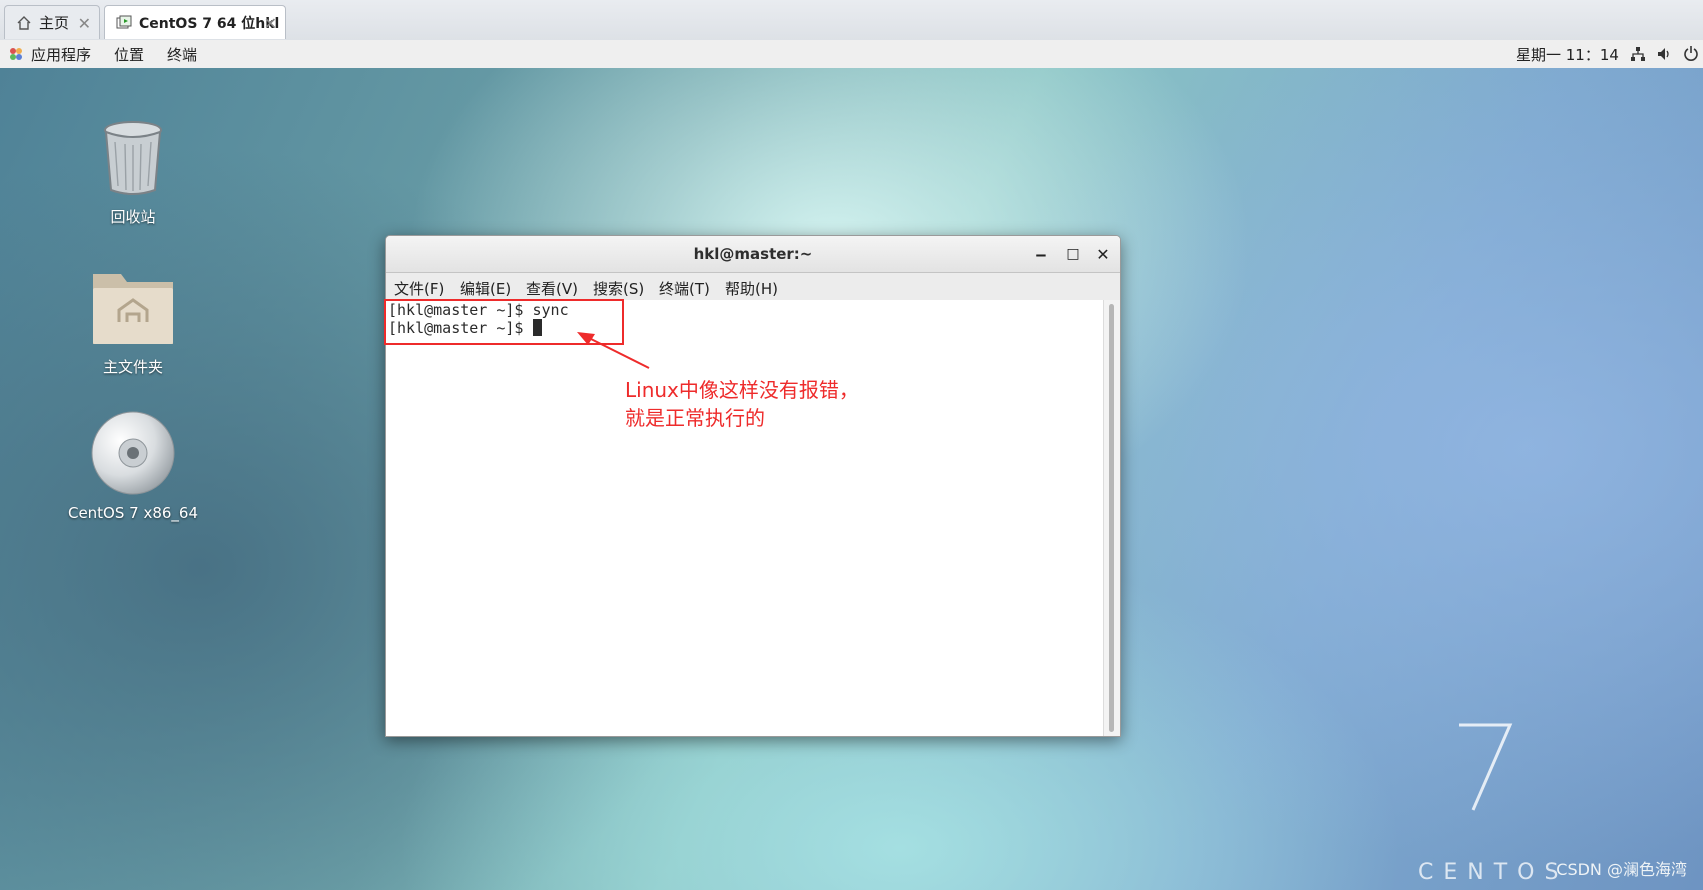 This screenshot has height=890, width=1703. Describe the element at coordinates (618, 288) in the screenshot. I see `menu-search: 搜索(S)` at that location.